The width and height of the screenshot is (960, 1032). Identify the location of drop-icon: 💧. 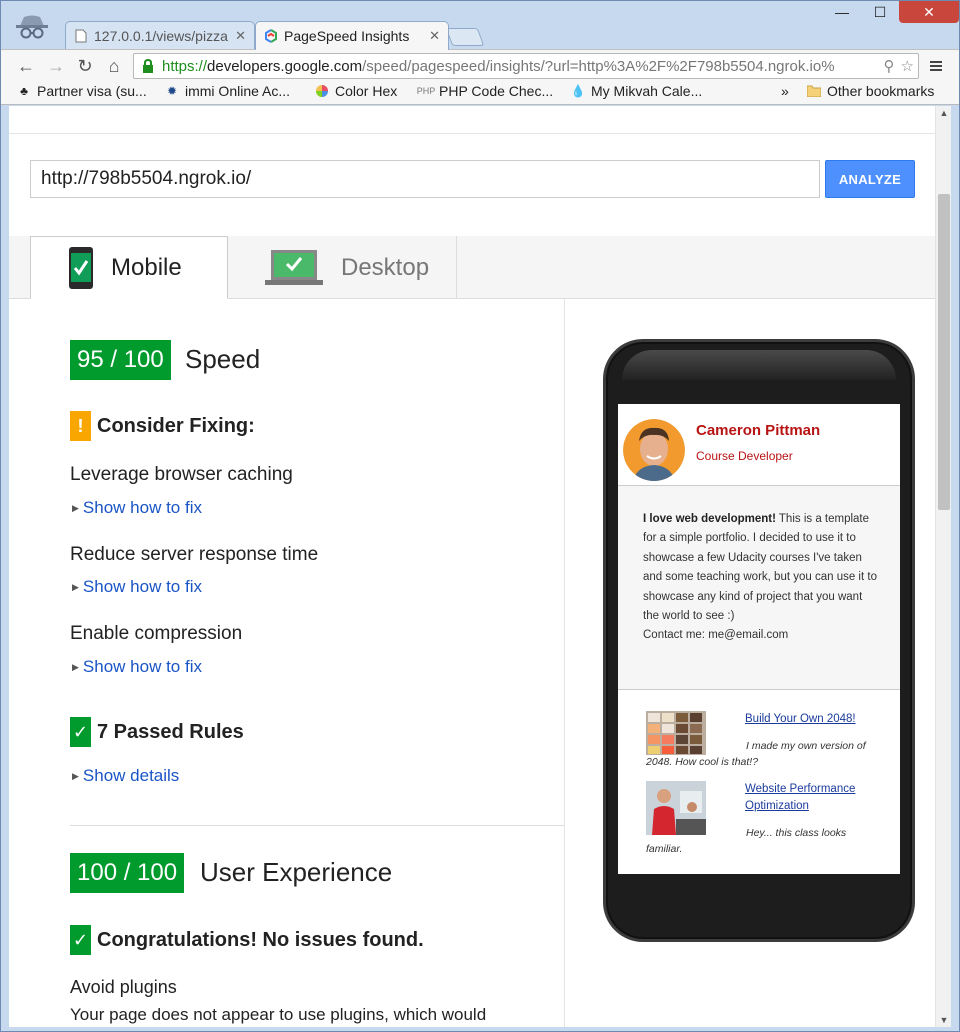
(578, 91).